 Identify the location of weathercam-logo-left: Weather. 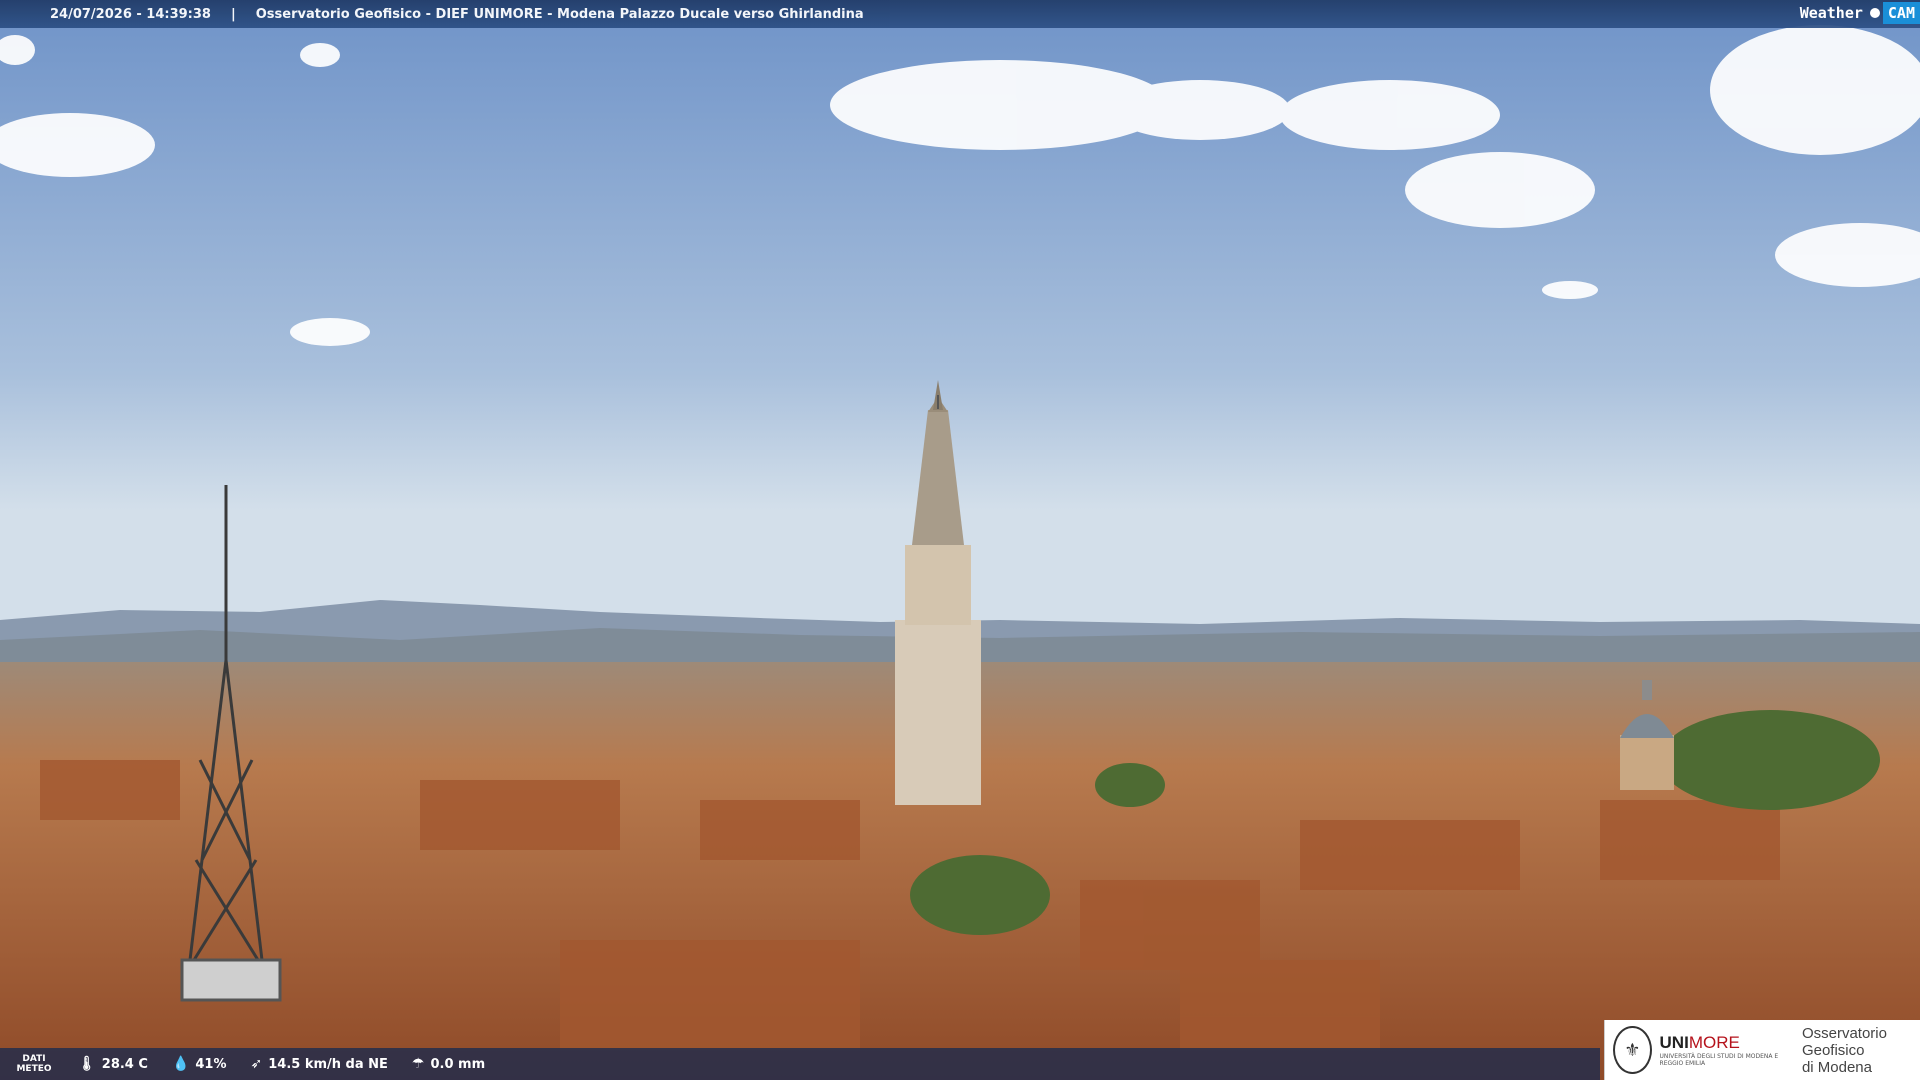
(1831, 13).